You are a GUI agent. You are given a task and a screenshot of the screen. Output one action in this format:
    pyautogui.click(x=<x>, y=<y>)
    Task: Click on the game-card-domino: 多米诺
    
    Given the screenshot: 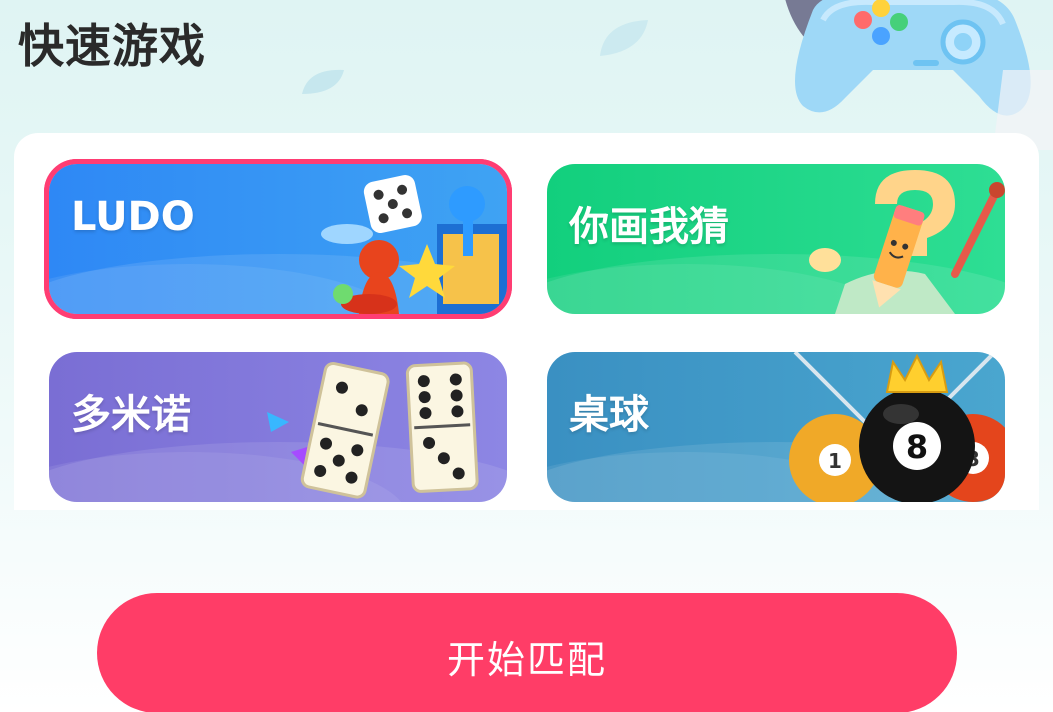 What is the action you would take?
    pyautogui.click(x=278, y=427)
    